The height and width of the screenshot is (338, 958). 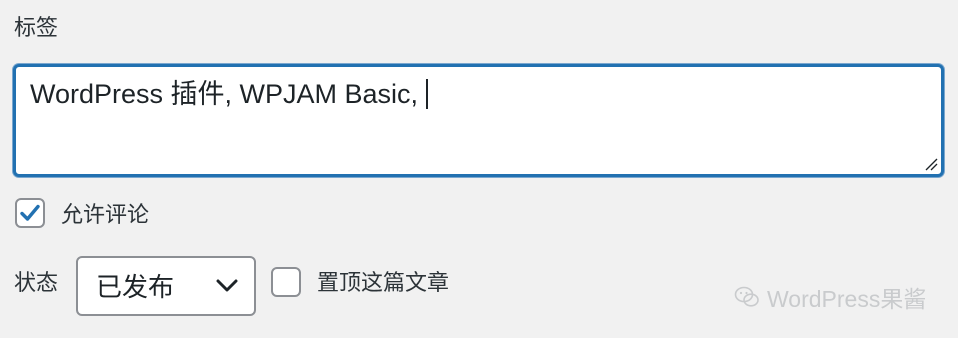 What do you see at coordinates (105, 215) in the screenshot?
I see `allow-comments-label: 允许评论` at bounding box center [105, 215].